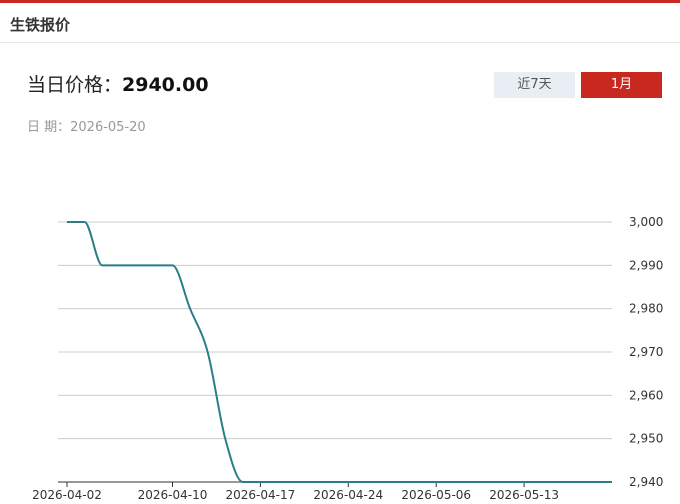 The image size is (680, 504). I want to click on date-value: 2026-05-20, so click(108, 127).